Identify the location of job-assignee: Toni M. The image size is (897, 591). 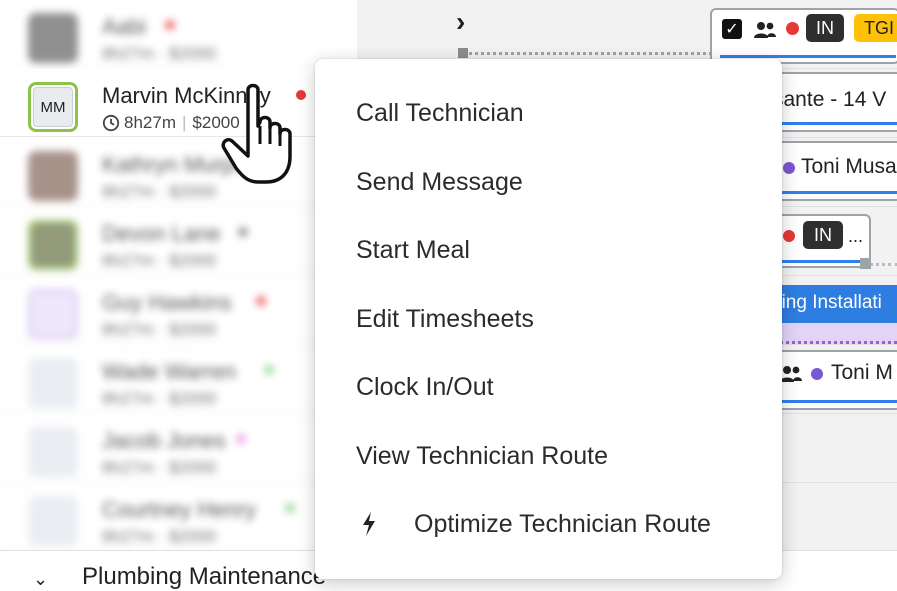
(862, 372).